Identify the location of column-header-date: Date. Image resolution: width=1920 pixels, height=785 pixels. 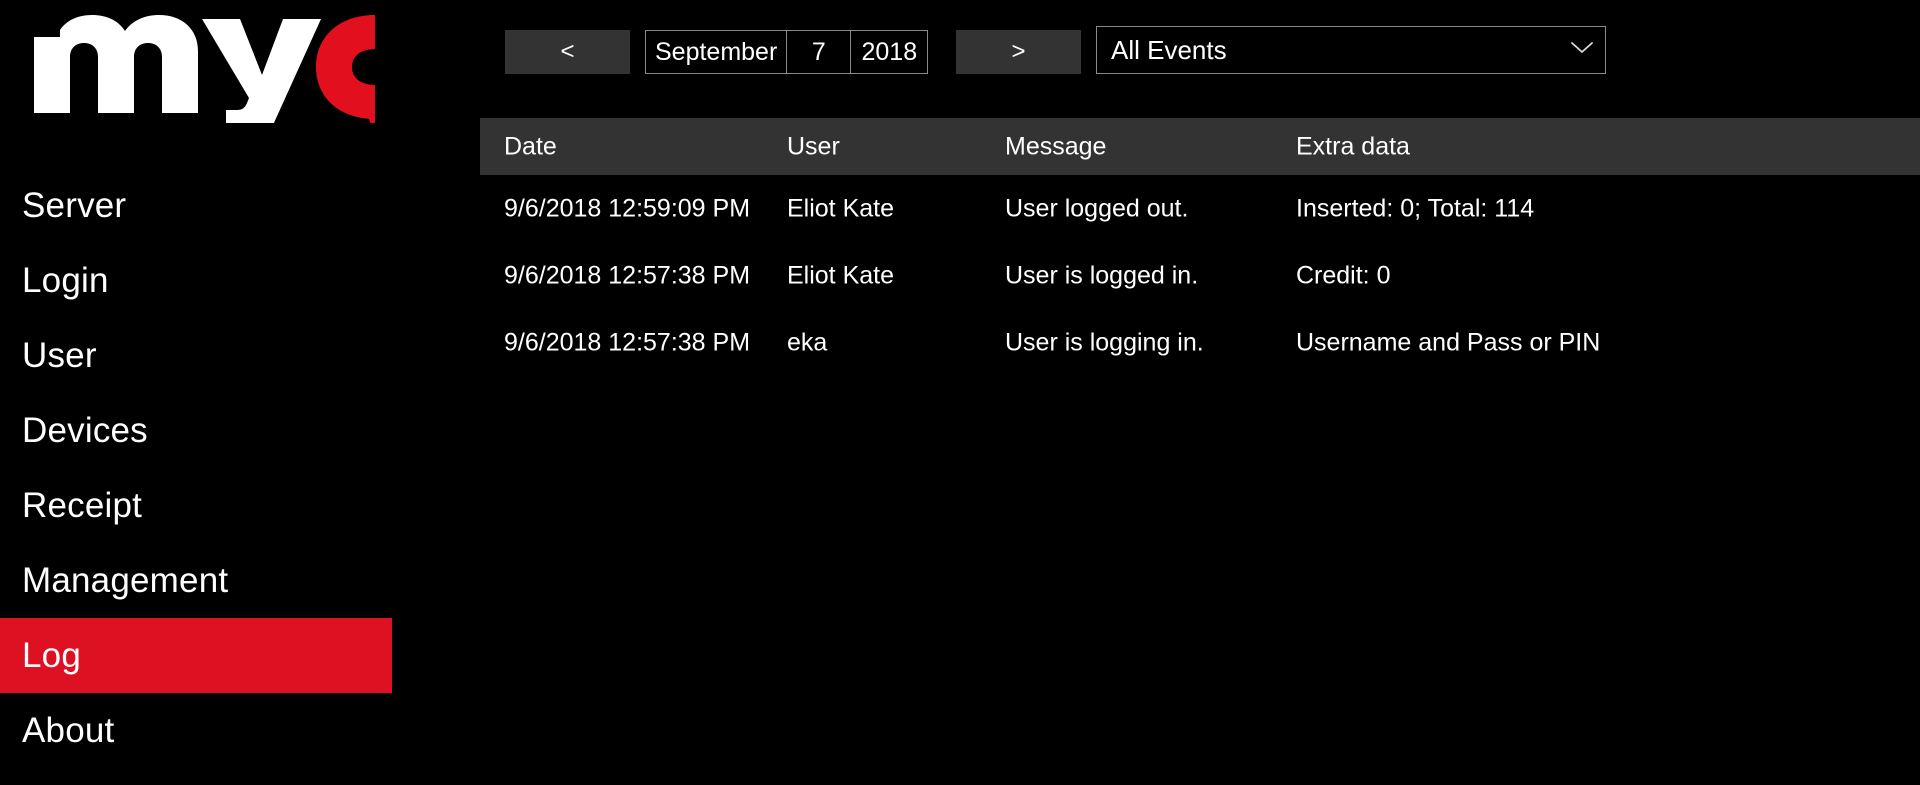
(530, 146).